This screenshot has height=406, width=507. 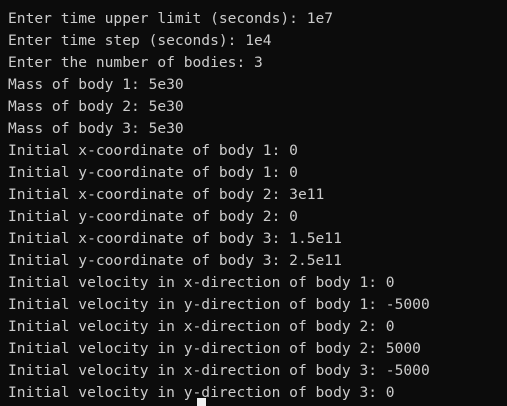 What do you see at coordinates (96, 128) in the screenshot?
I see `output-line: Mass of body 3: 5e30` at bounding box center [96, 128].